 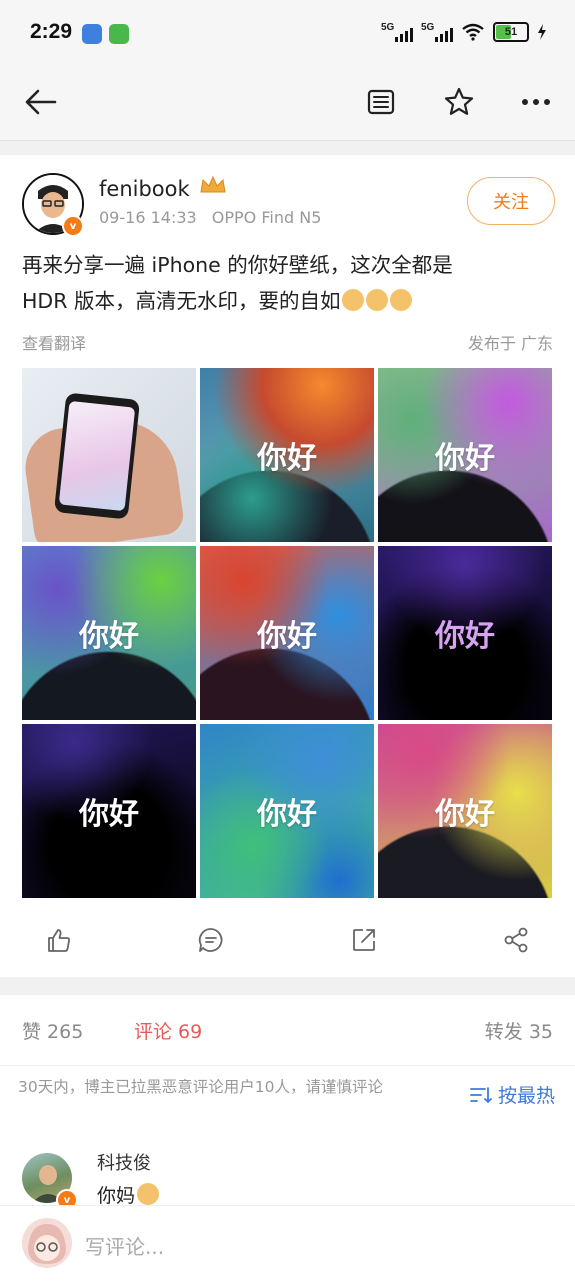 I want to click on author-name: fenibook, so click(x=144, y=189).